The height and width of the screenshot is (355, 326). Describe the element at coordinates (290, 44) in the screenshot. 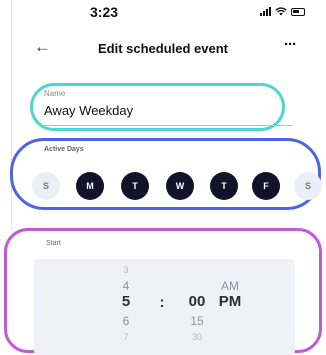

I see `more-options-icon: ···` at that location.